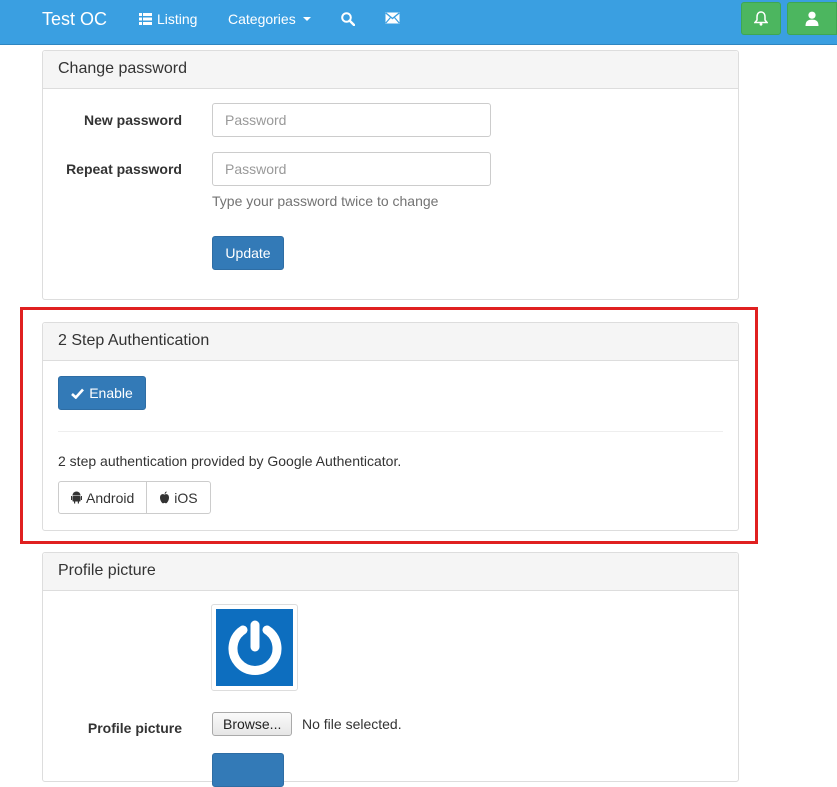 Image resolution: width=837 pixels, height=787 pixels. I want to click on list-icon, so click(145, 19).